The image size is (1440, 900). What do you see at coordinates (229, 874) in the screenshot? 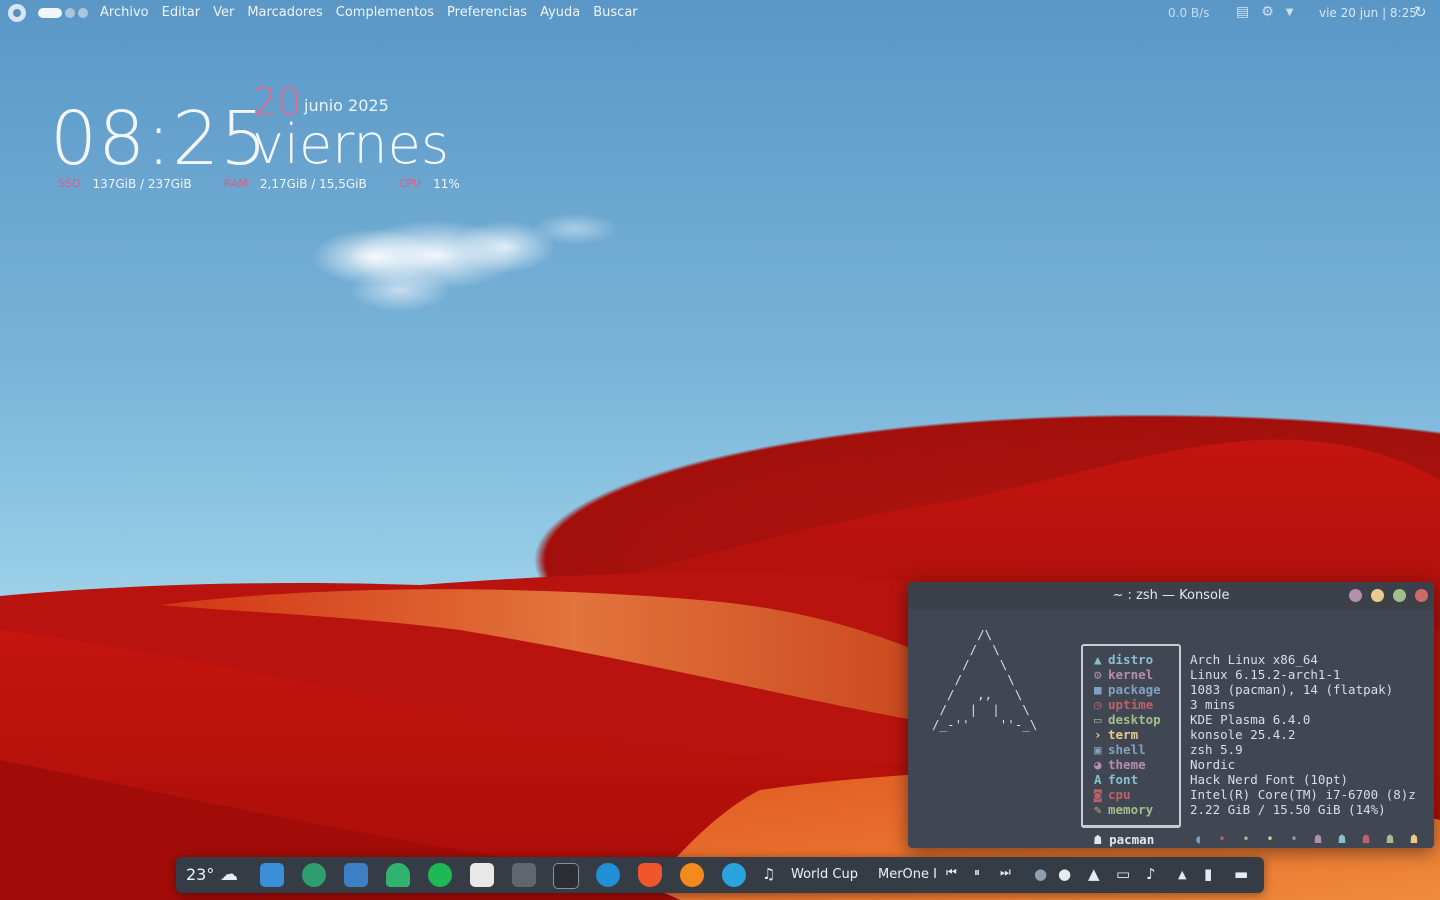
I see `cloud-icon: ☁` at bounding box center [229, 874].